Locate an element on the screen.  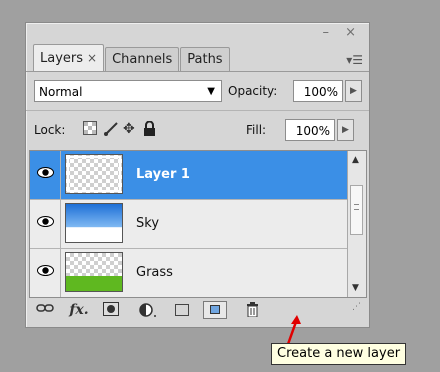
opacity-field: 100% is located at coordinates (318, 91).